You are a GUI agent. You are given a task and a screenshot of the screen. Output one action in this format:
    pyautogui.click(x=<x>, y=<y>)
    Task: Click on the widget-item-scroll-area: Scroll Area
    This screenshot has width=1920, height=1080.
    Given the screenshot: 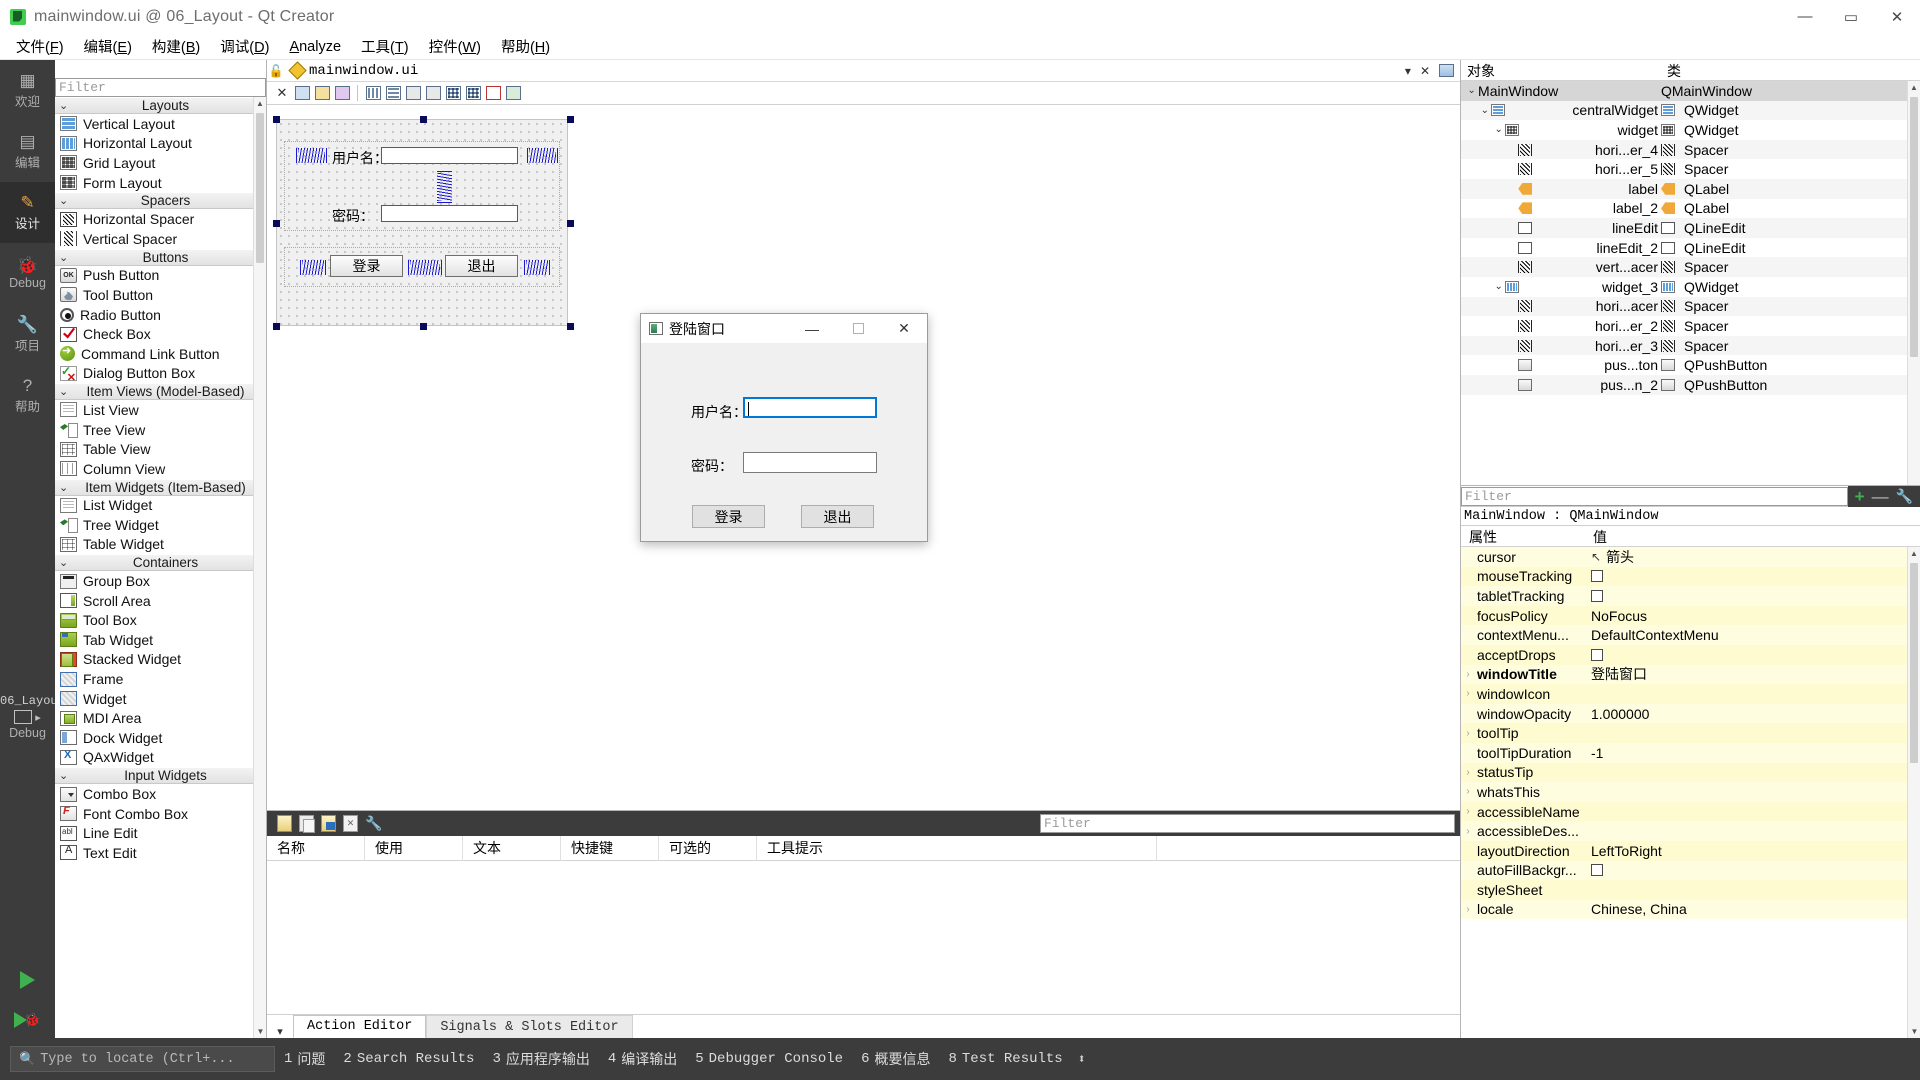 What is the action you would take?
    pyautogui.click(x=160, y=601)
    